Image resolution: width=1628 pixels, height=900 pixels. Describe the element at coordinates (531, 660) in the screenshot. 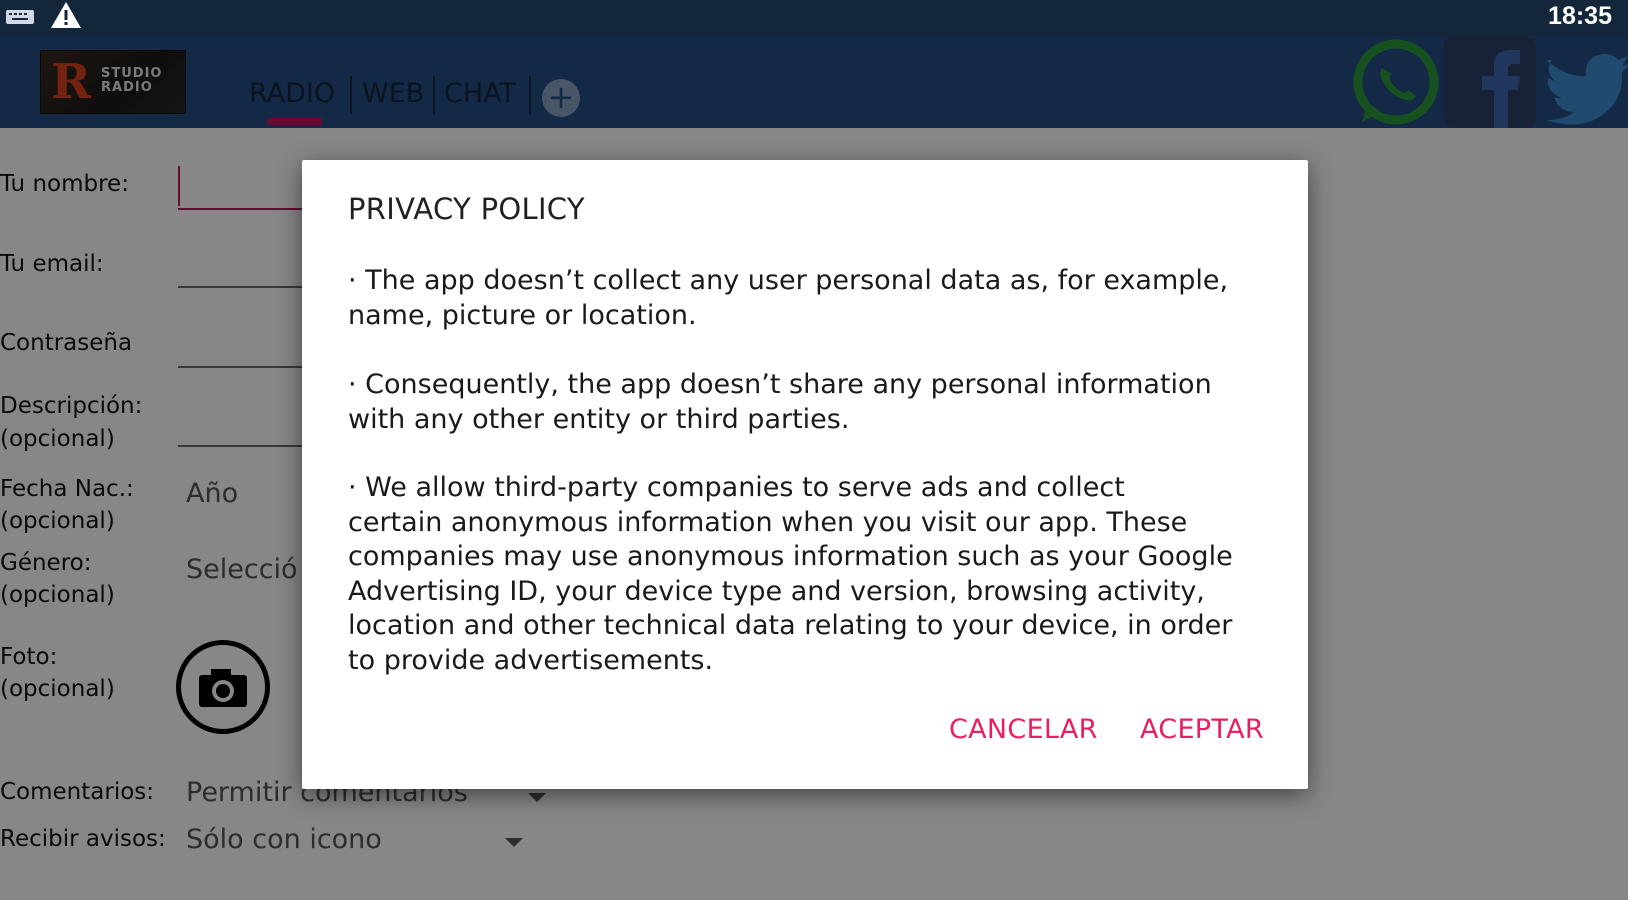

I see `policy-line: to provide advertisements.` at that location.